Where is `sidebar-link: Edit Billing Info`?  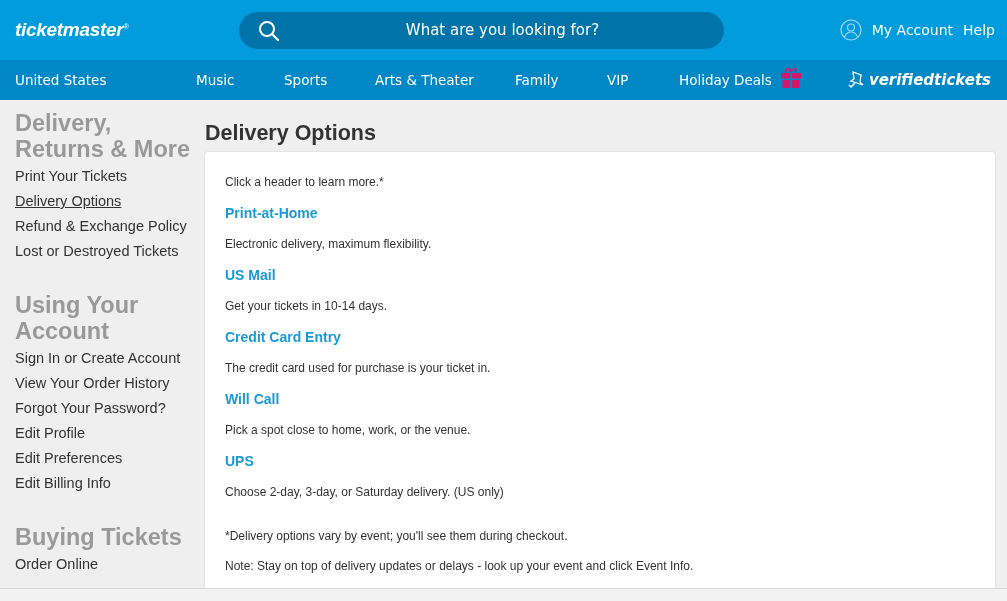
sidebar-link: Edit Billing Info is located at coordinates (110, 483).